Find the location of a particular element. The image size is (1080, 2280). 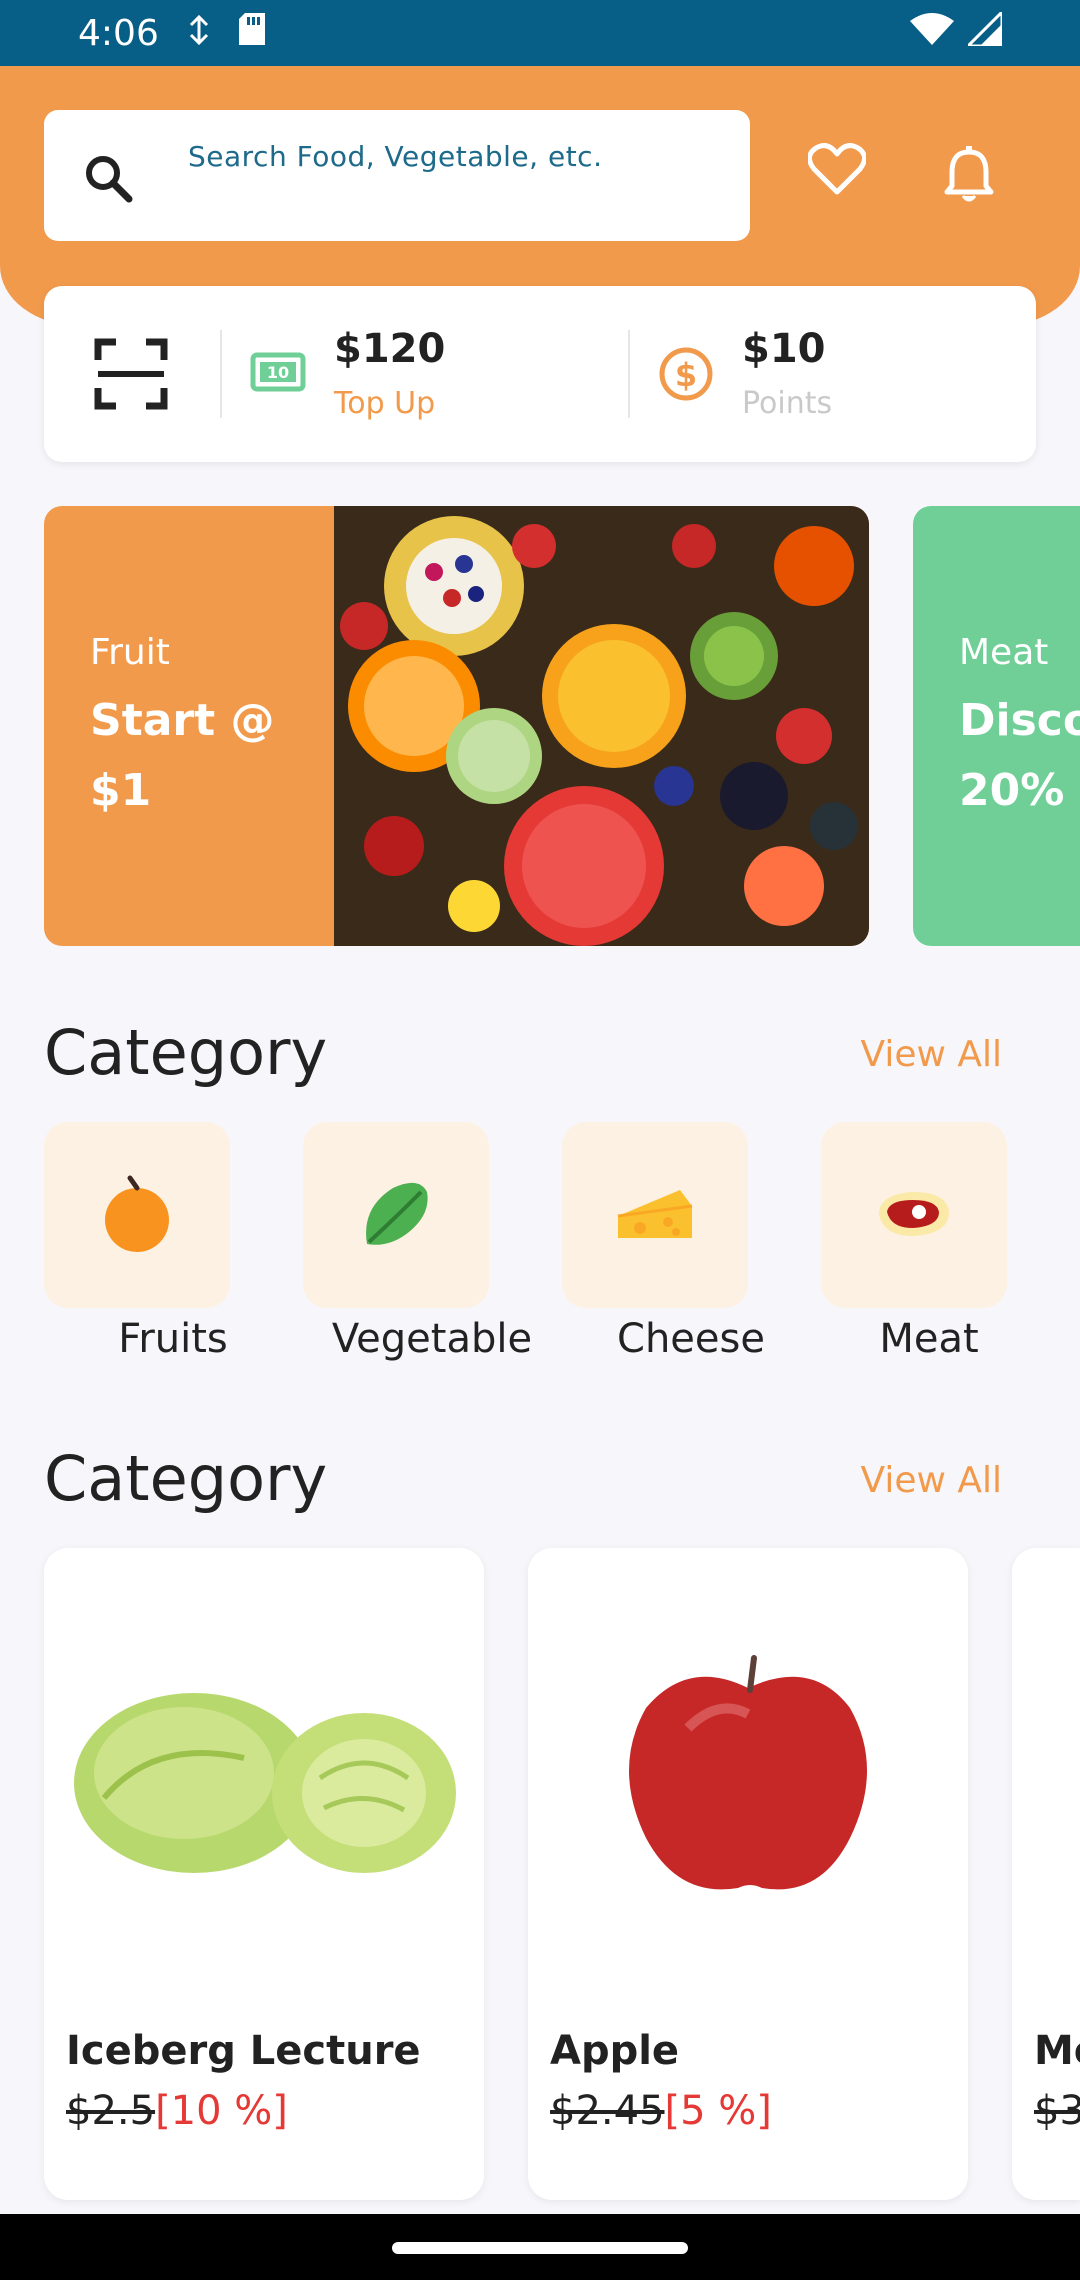

scan-qr-icon is located at coordinates (131, 376).